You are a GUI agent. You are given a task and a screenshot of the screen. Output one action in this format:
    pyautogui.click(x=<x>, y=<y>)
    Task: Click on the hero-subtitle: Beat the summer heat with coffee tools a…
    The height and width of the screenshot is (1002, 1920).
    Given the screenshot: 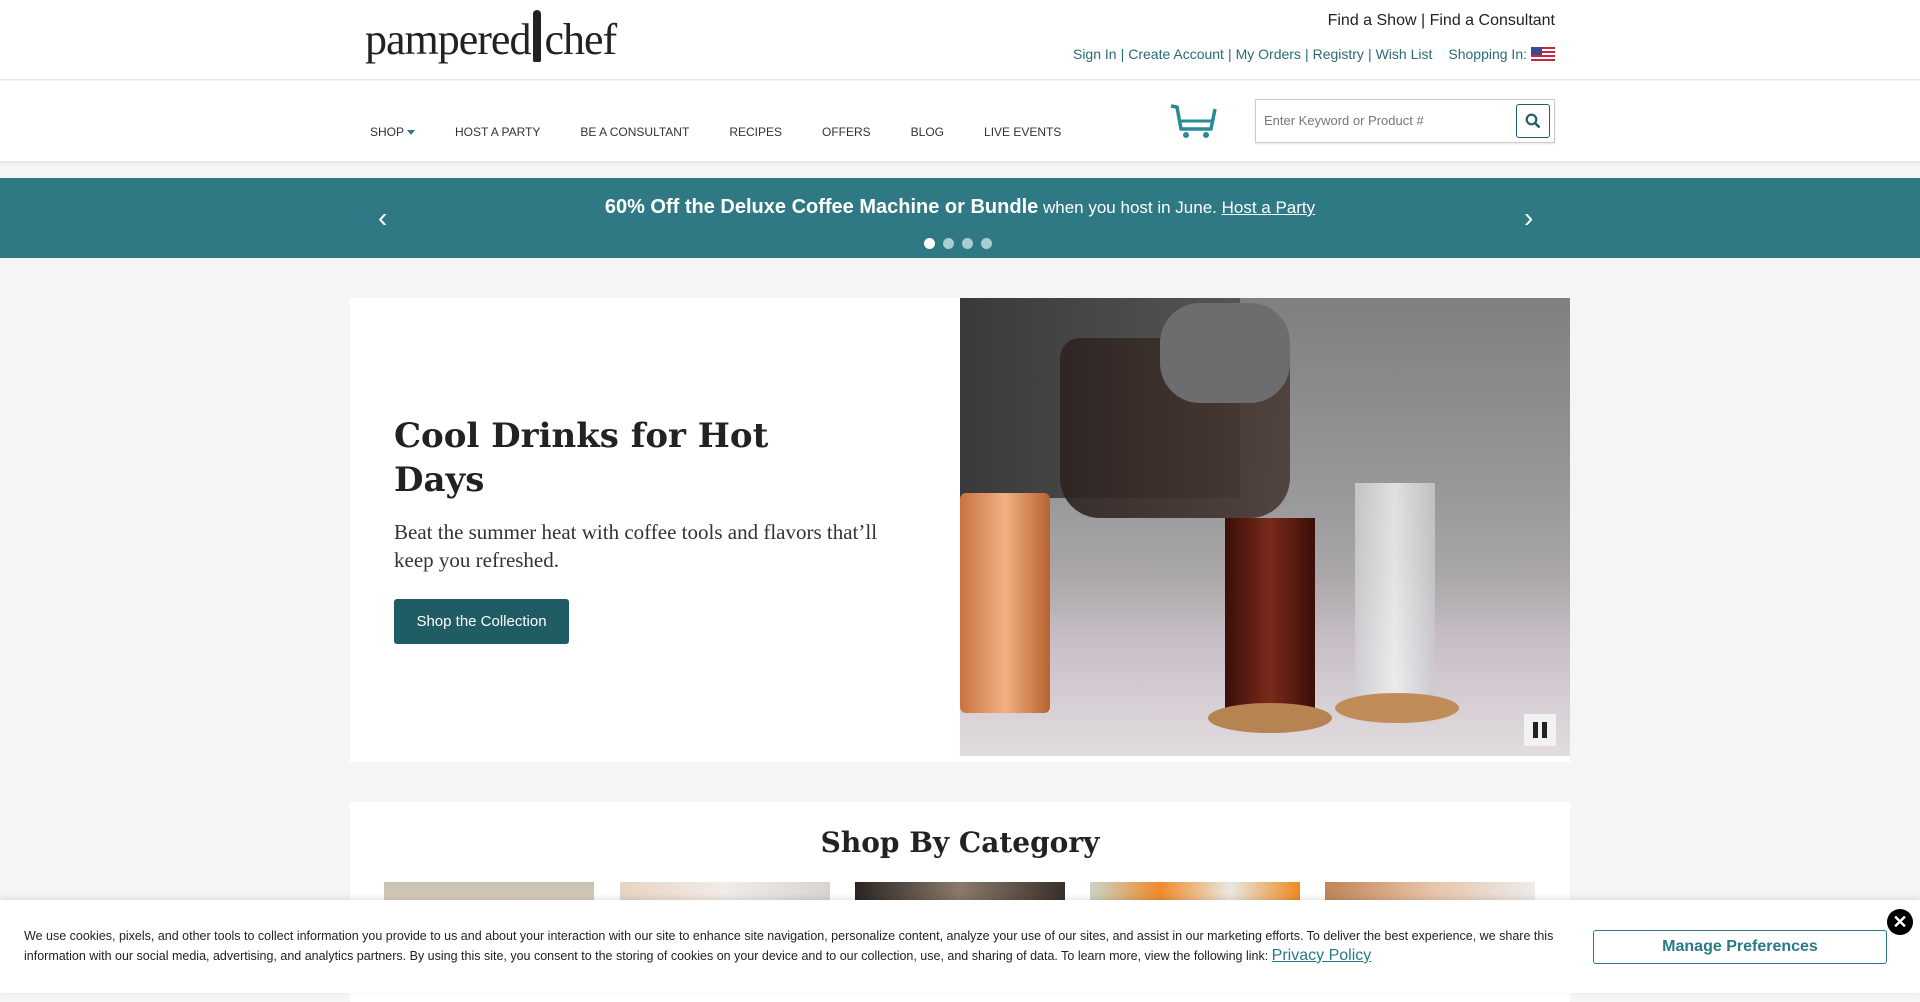 What is the action you would take?
    pyautogui.click(x=636, y=546)
    